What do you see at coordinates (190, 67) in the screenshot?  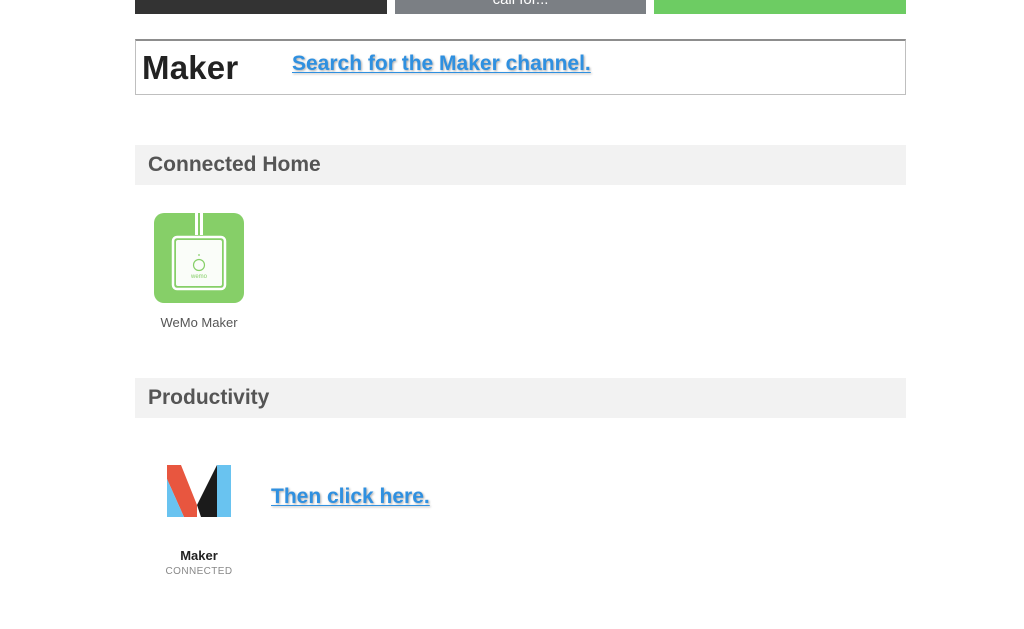 I see `search-input-value: Maker` at bounding box center [190, 67].